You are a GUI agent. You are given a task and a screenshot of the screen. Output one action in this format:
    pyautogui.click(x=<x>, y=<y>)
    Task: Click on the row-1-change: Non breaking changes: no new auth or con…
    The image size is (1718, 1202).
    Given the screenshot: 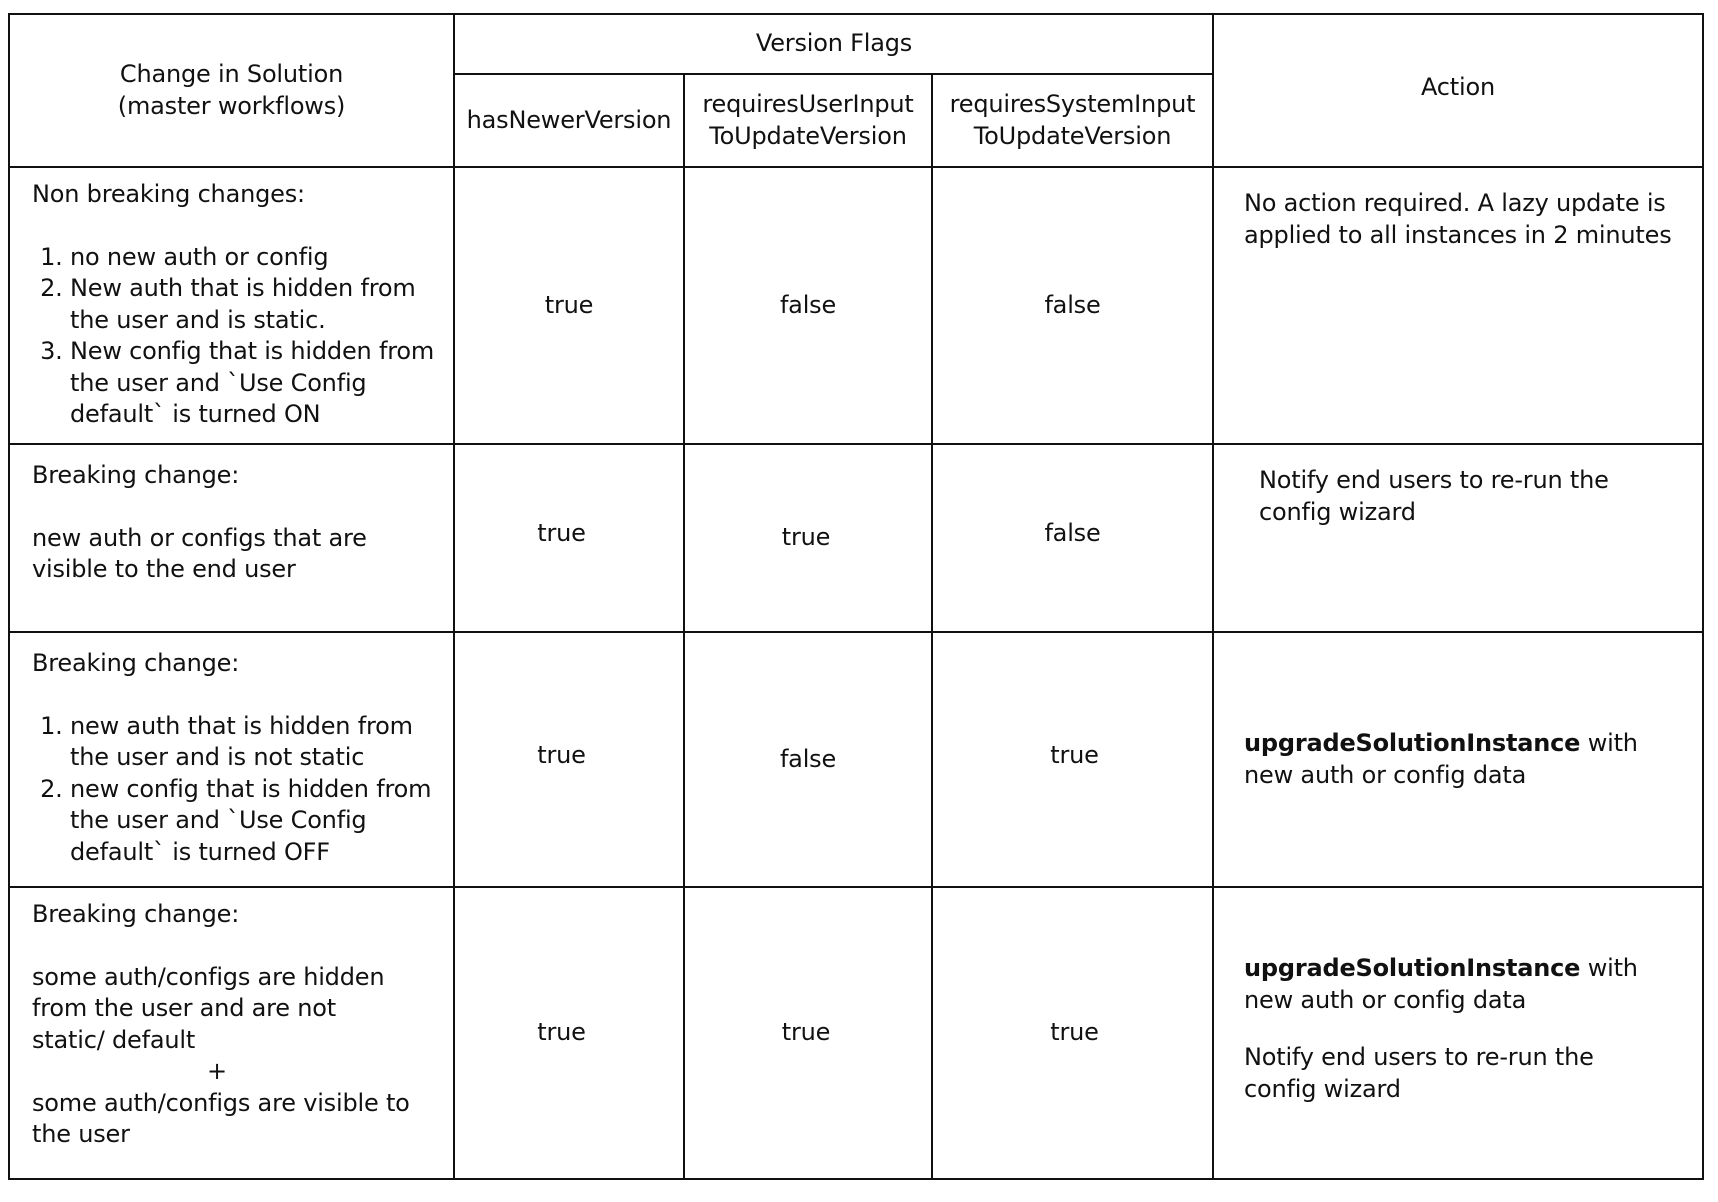 What is the action you would take?
    pyautogui.click(x=231, y=305)
    